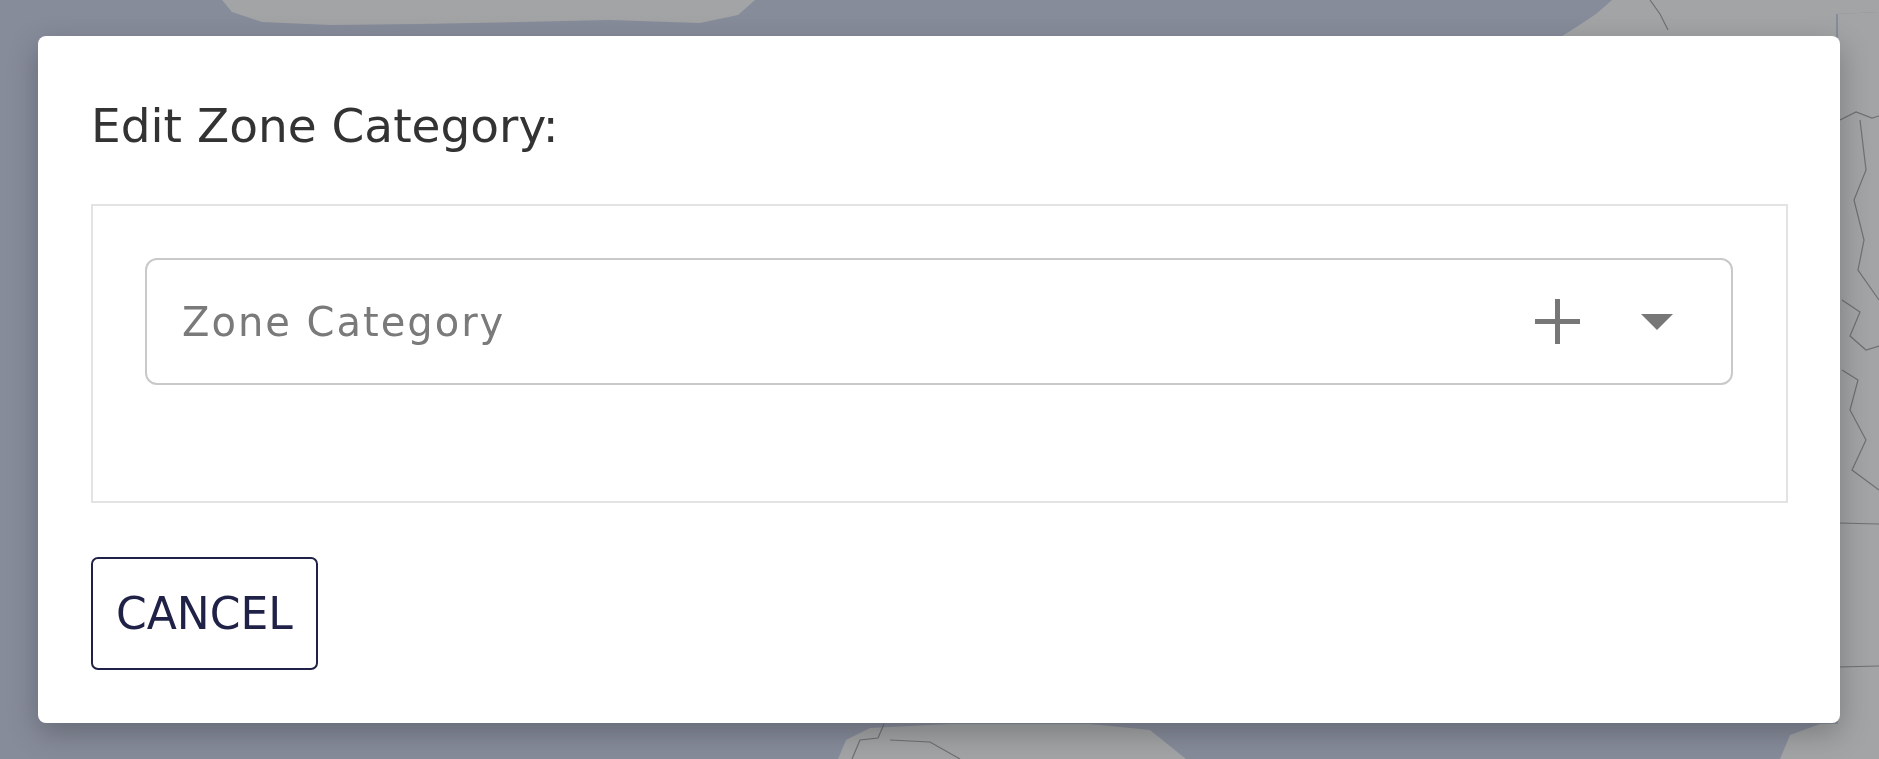 The image size is (1879, 759). What do you see at coordinates (1657, 321) in the screenshot?
I see `caret-icon` at bounding box center [1657, 321].